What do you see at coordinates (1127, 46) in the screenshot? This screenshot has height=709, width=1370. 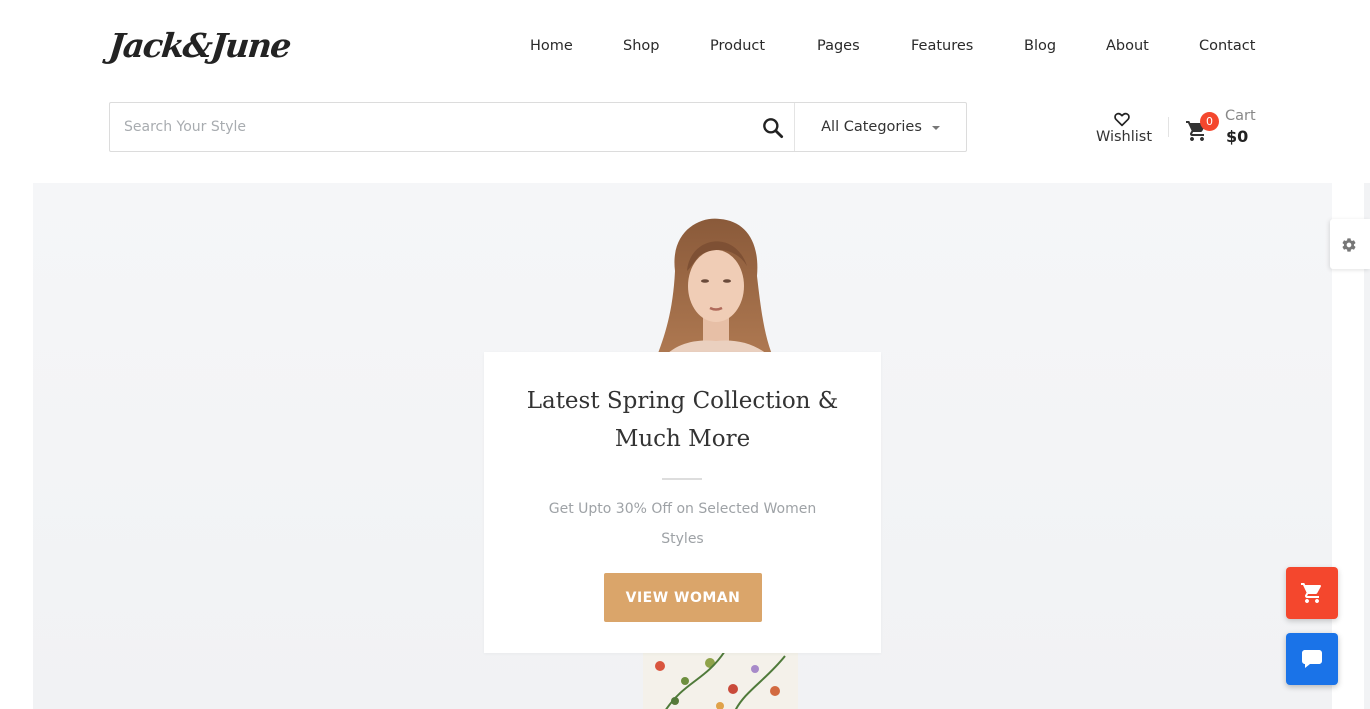 I see `nav-item-about: About` at bounding box center [1127, 46].